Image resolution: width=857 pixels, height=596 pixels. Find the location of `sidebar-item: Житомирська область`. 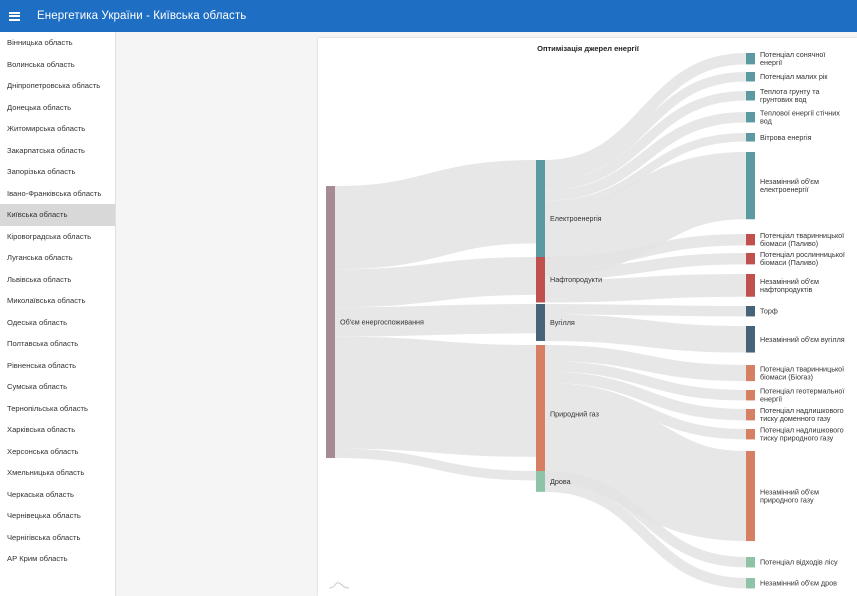

sidebar-item: Житомирська область is located at coordinates (57, 129).